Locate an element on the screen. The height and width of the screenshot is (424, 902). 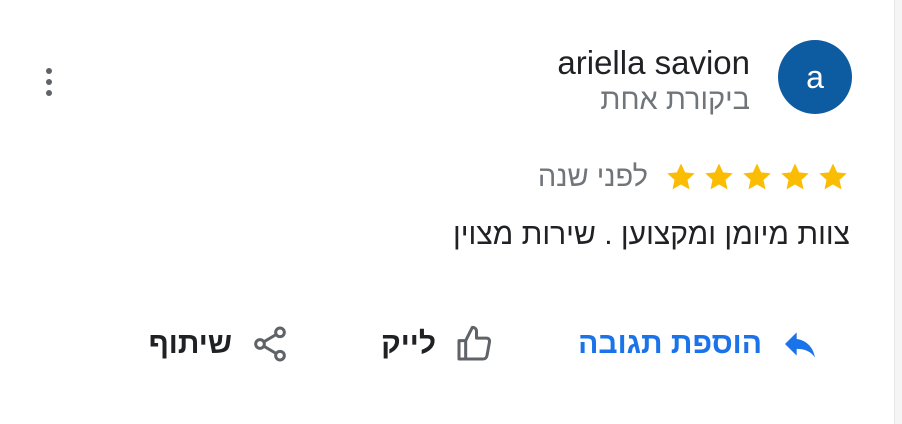
like-button-label: לייק is located at coordinates (408, 343).